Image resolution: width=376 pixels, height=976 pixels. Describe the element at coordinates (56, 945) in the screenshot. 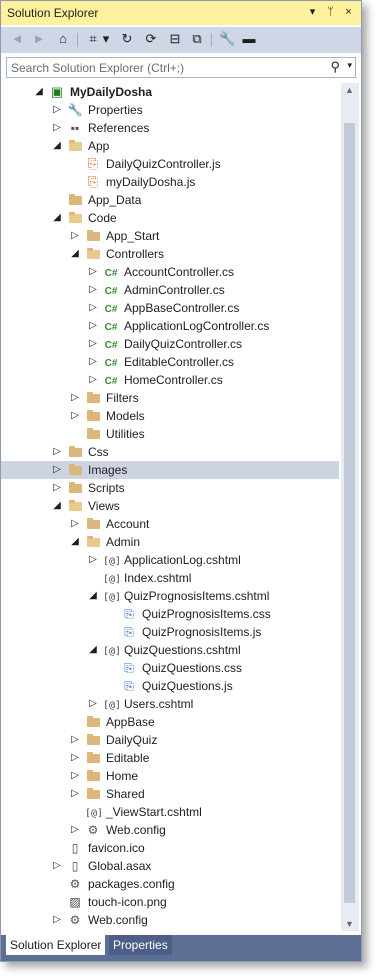

I see `tab-solution-explorer: Solution Explorer` at that location.